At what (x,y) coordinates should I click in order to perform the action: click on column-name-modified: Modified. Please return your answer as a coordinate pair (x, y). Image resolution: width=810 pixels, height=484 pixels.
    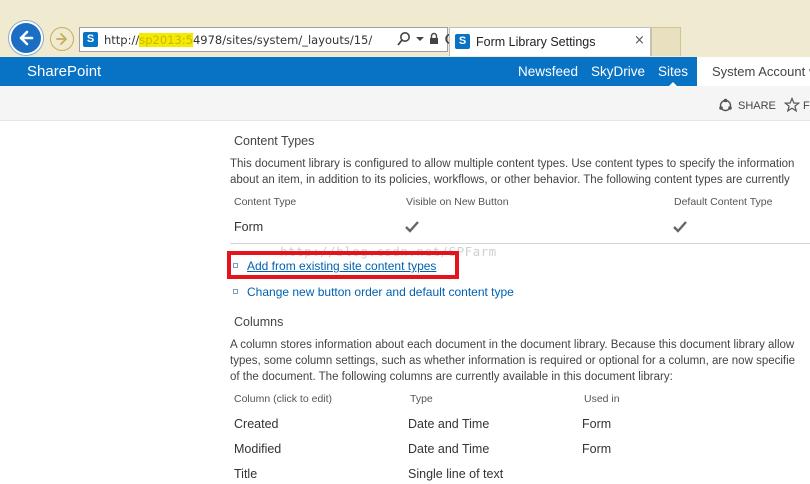
    Looking at the image, I should click on (257, 449).